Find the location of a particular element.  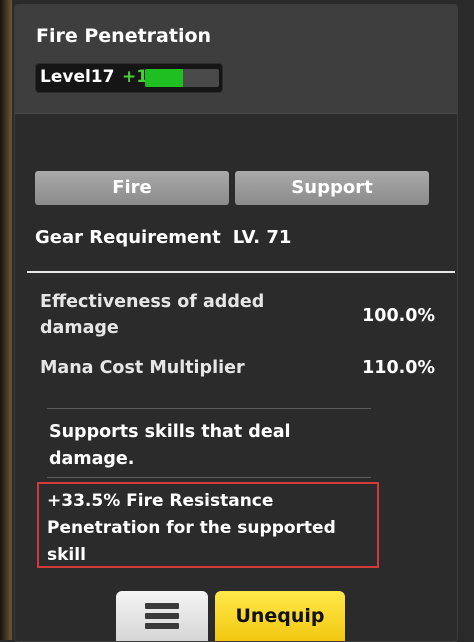

hamburger-menu-icon is located at coordinates (162, 617).